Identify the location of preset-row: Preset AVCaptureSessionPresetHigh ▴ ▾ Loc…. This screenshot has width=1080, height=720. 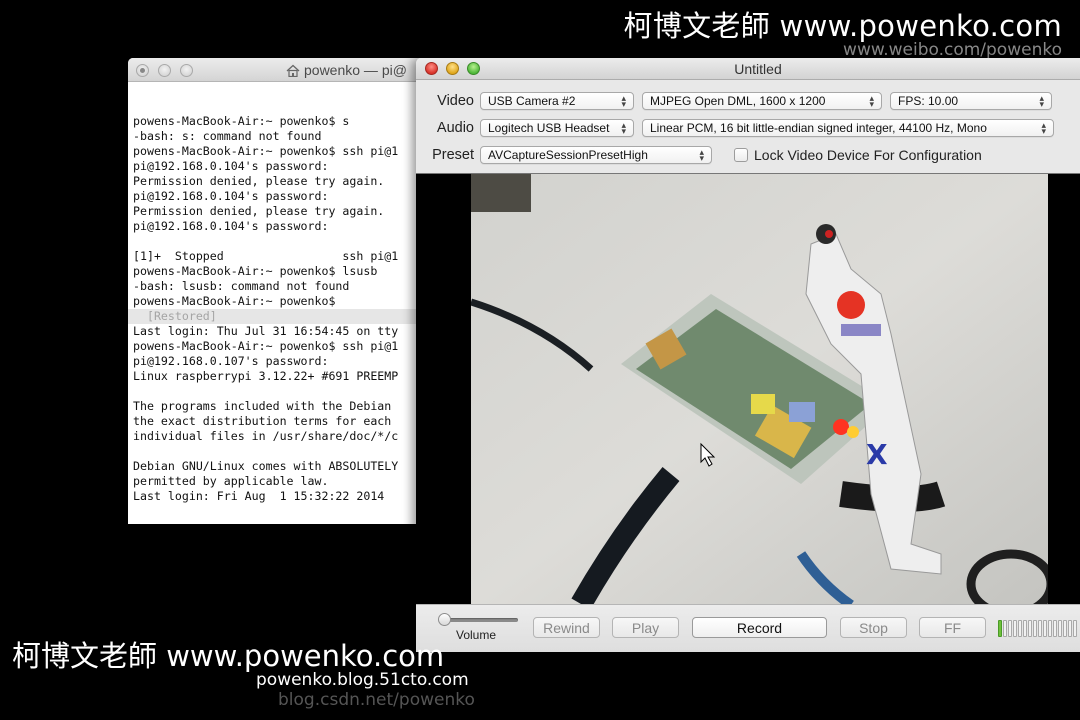
(699, 155).